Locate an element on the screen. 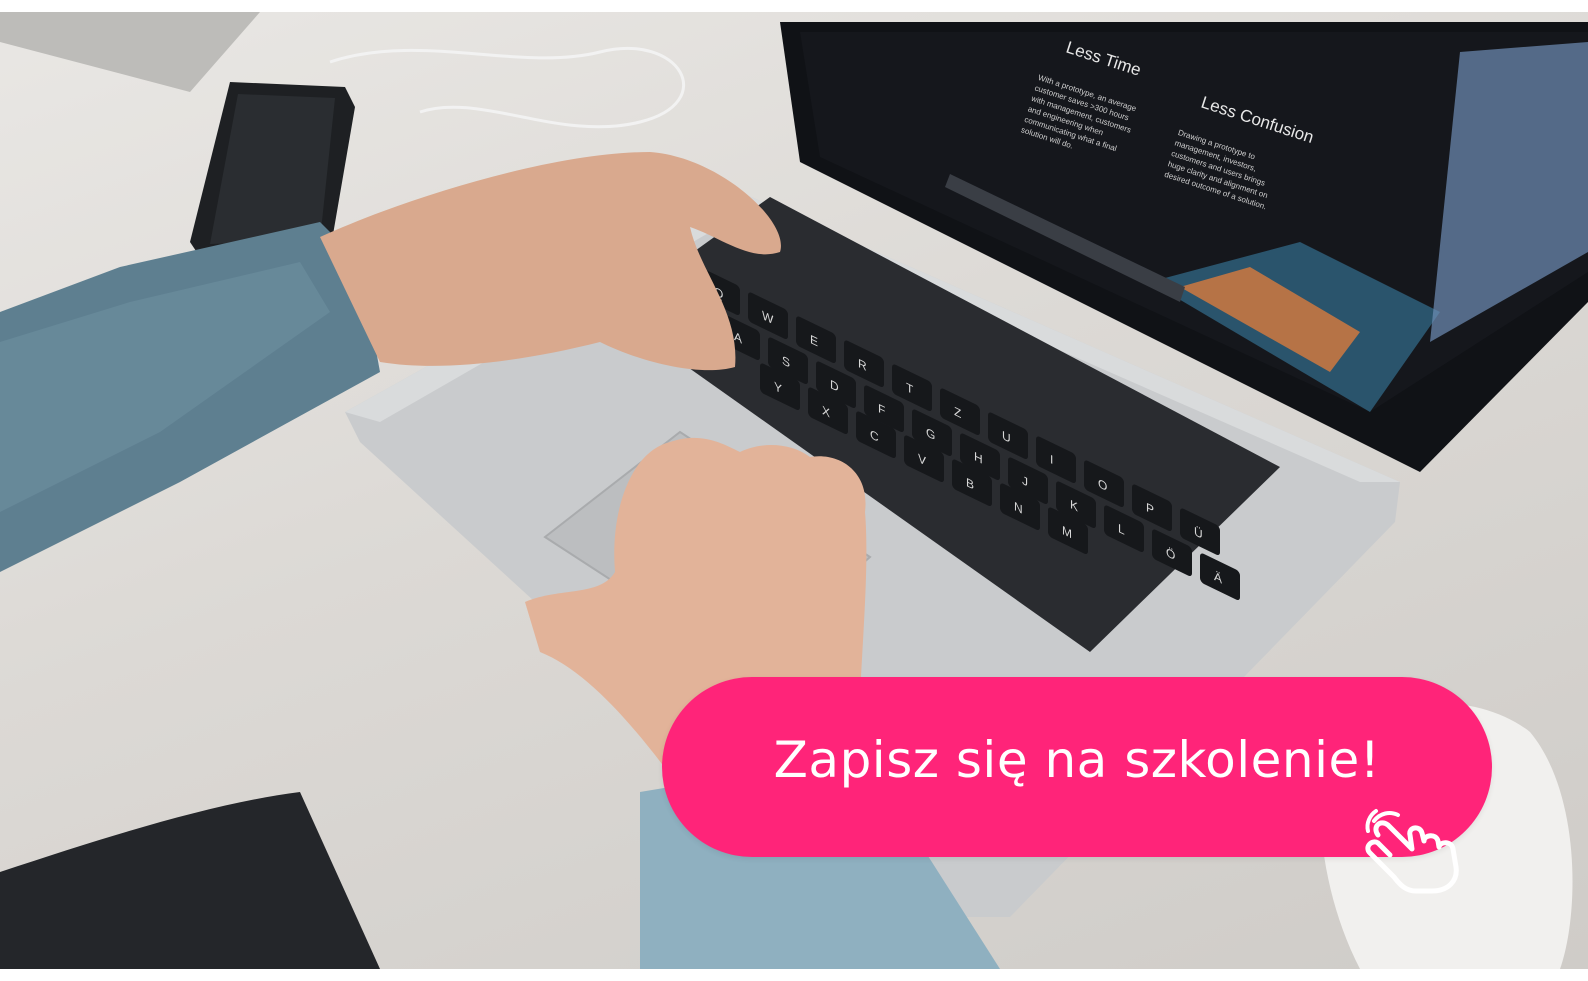 The height and width of the screenshot is (981, 1588). keyboard-key-label: I is located at coordinates (1051, 459).